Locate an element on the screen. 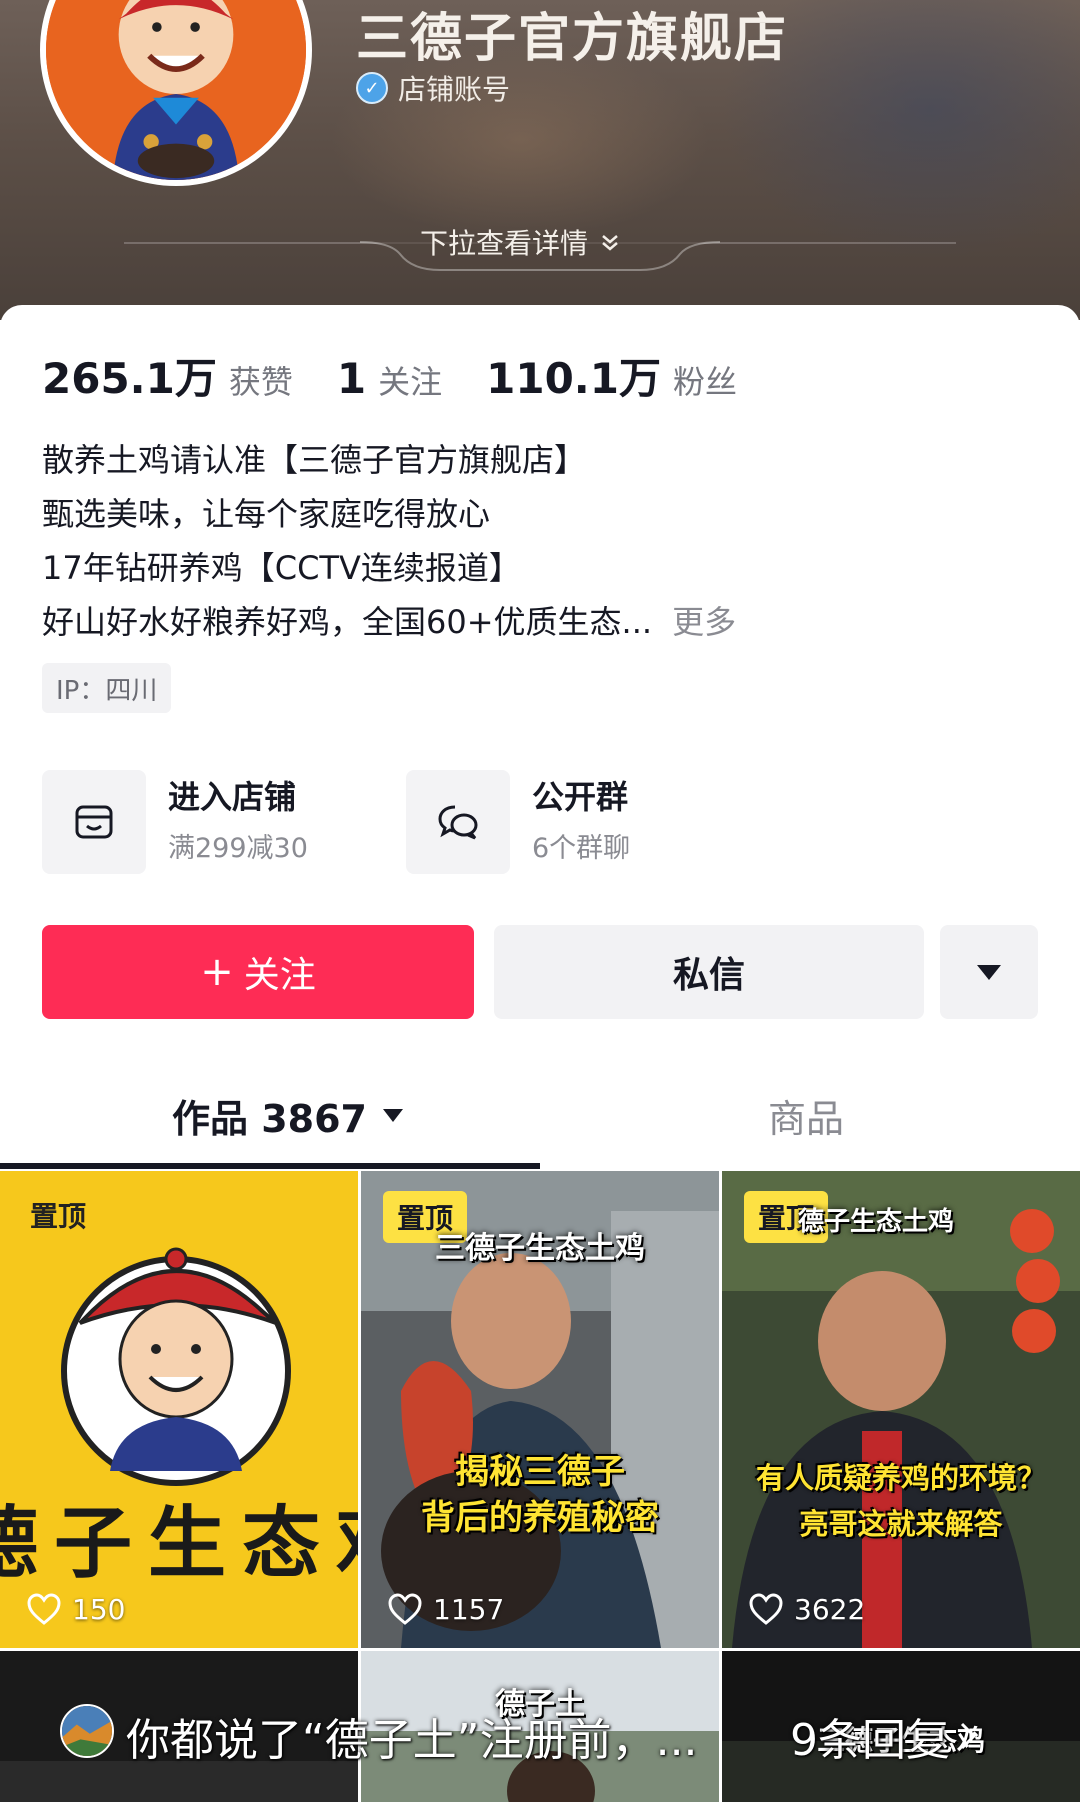 The image size is (1080, 1802). stat-following: 1 关注 is located at coordinates (389, 378).